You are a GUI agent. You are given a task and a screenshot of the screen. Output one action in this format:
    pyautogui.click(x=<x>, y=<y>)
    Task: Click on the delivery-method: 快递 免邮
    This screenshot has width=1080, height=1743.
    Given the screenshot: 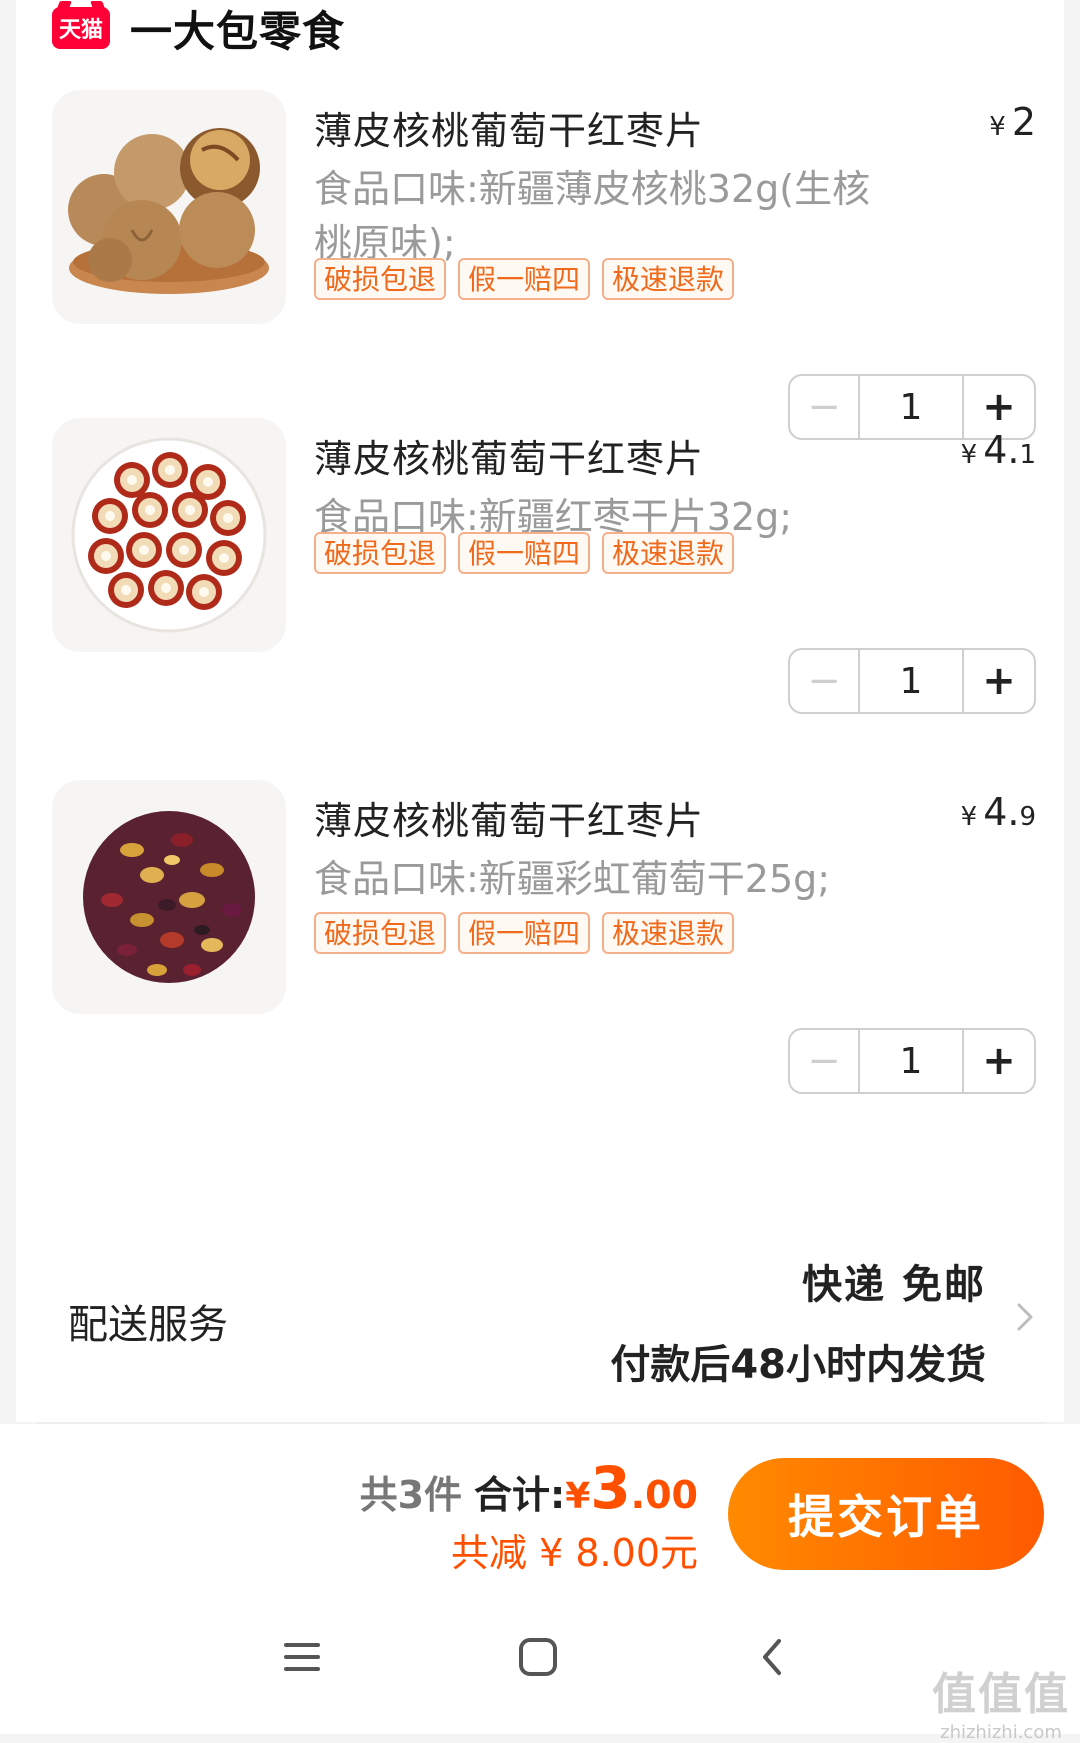 What is the action you would take?
    pyautogui.click(x=894, y=1285)
    